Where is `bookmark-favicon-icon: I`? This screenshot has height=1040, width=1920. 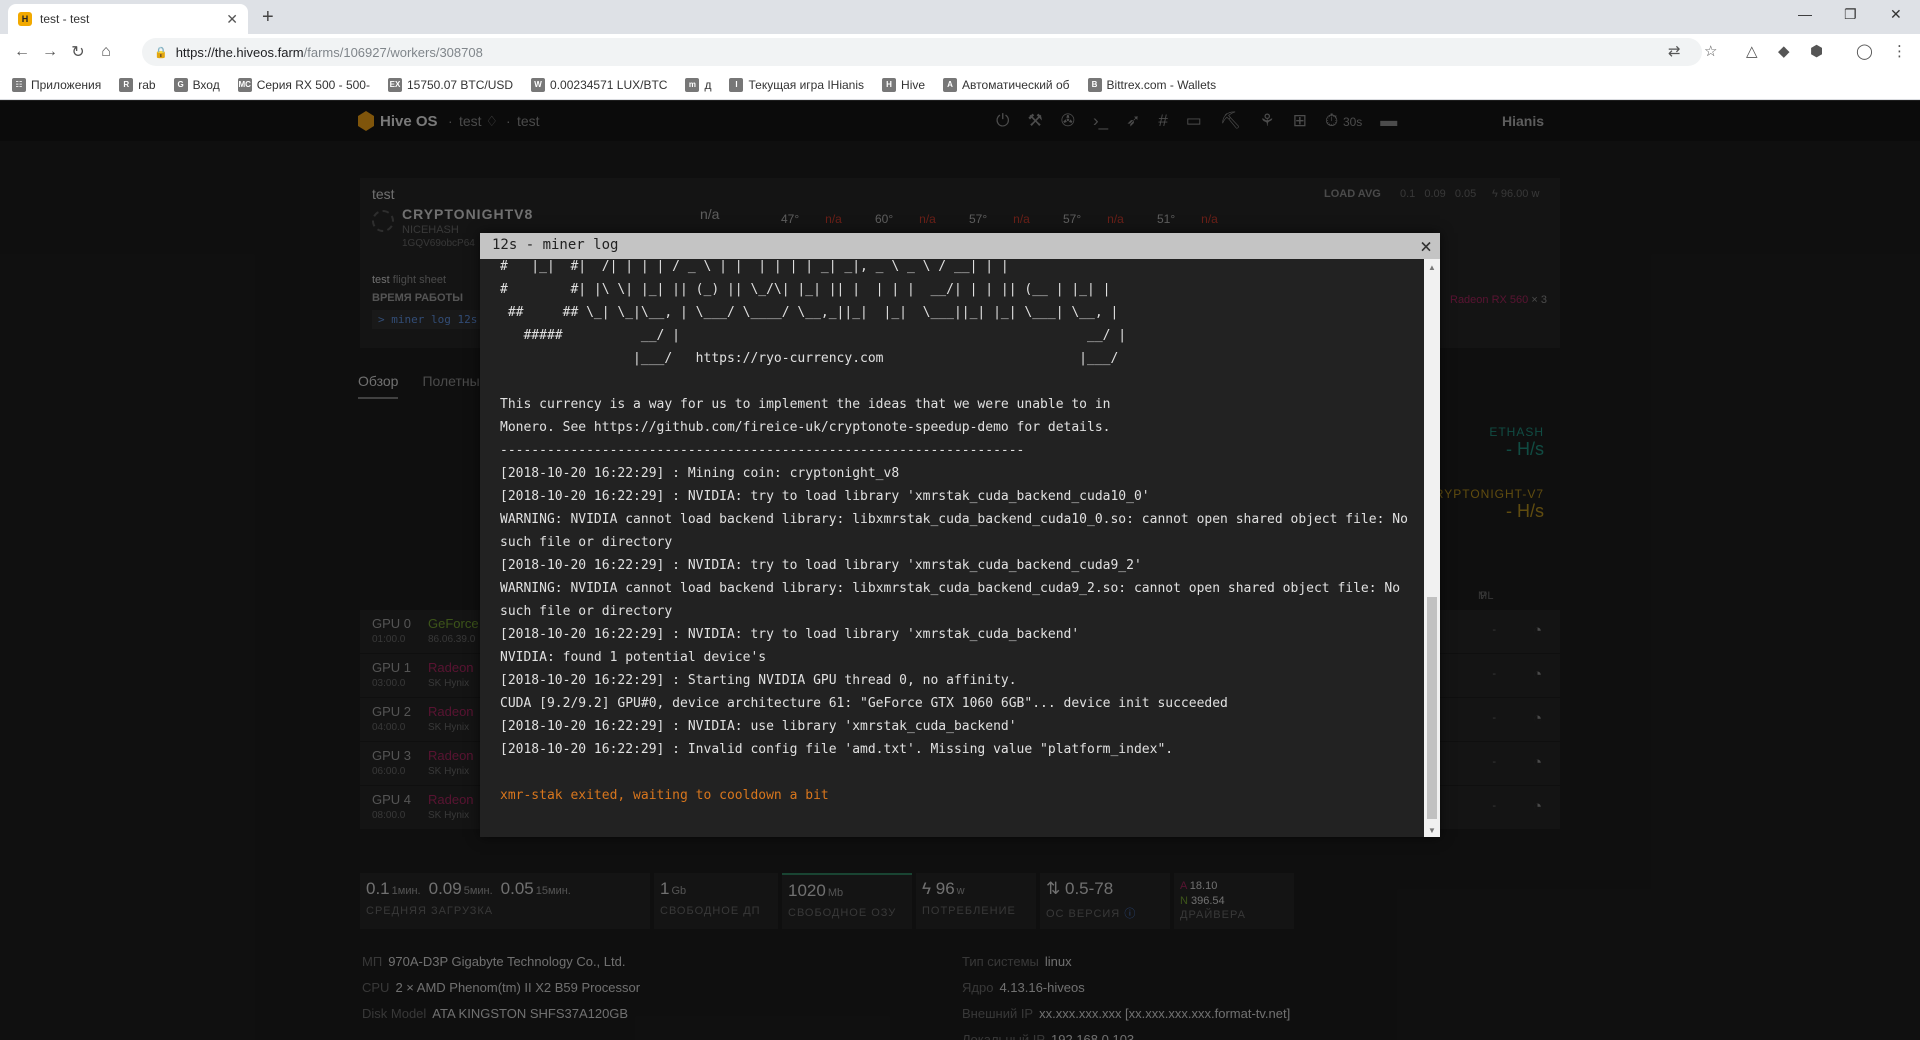 bookmark-favicon-icon: I is located at coordinates (736, 84).